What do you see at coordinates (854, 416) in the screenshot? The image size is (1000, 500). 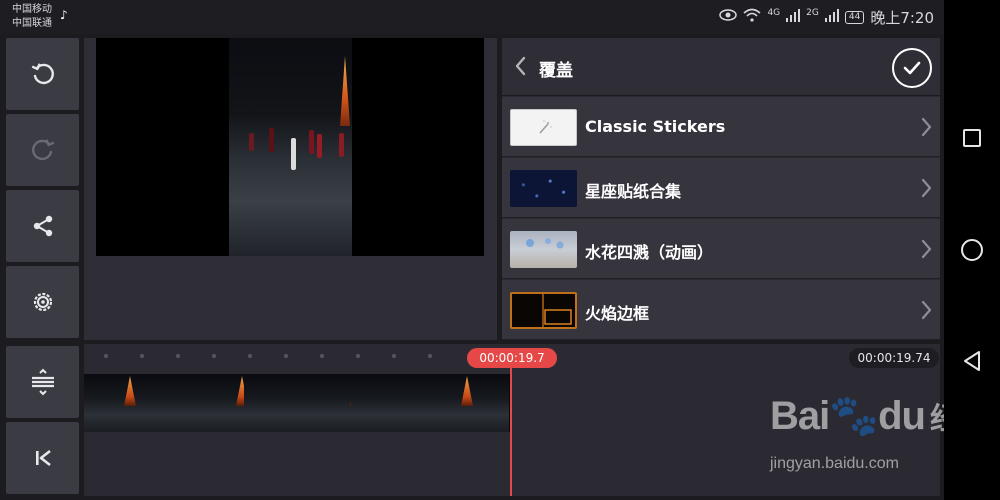 I see `paw-icon: 🐾` at bounding box center [854, 416].